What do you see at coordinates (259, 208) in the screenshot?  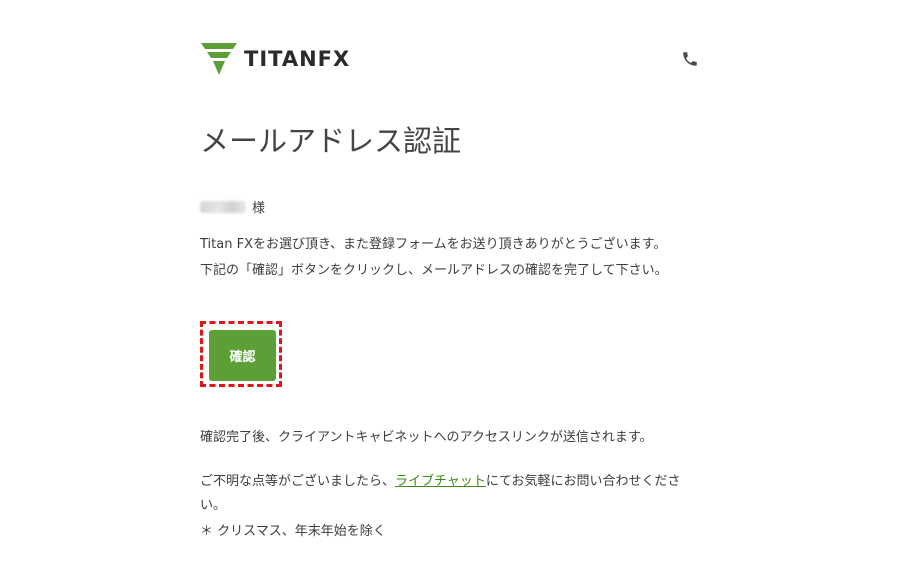 I see `honorific: 様` at bounding box center [259, 208].